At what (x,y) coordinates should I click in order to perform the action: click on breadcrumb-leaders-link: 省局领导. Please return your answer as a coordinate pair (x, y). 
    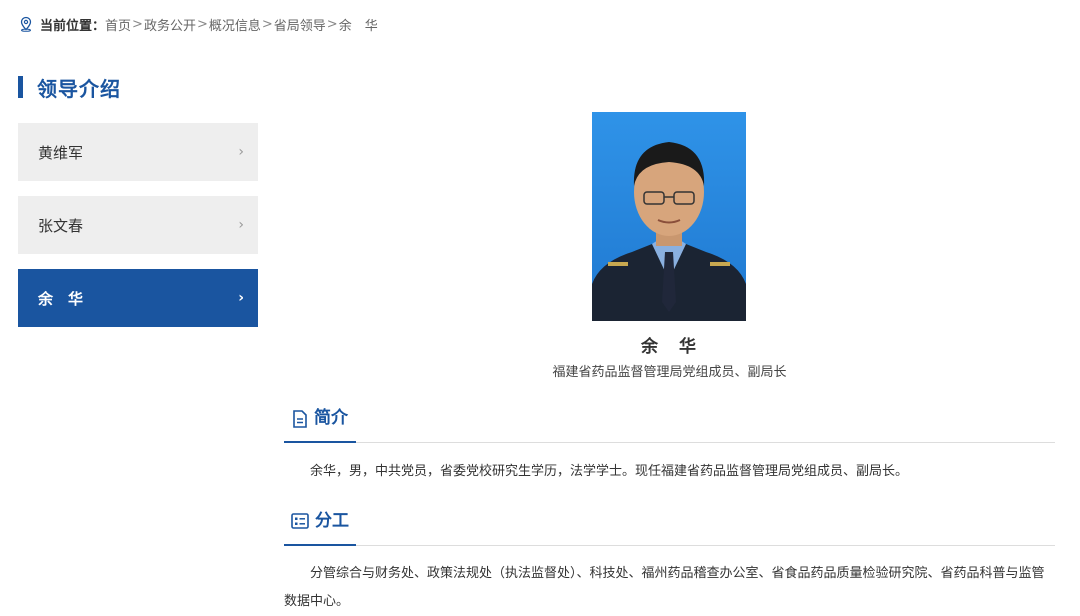
    Looking at the image, I should click on (300, 24).